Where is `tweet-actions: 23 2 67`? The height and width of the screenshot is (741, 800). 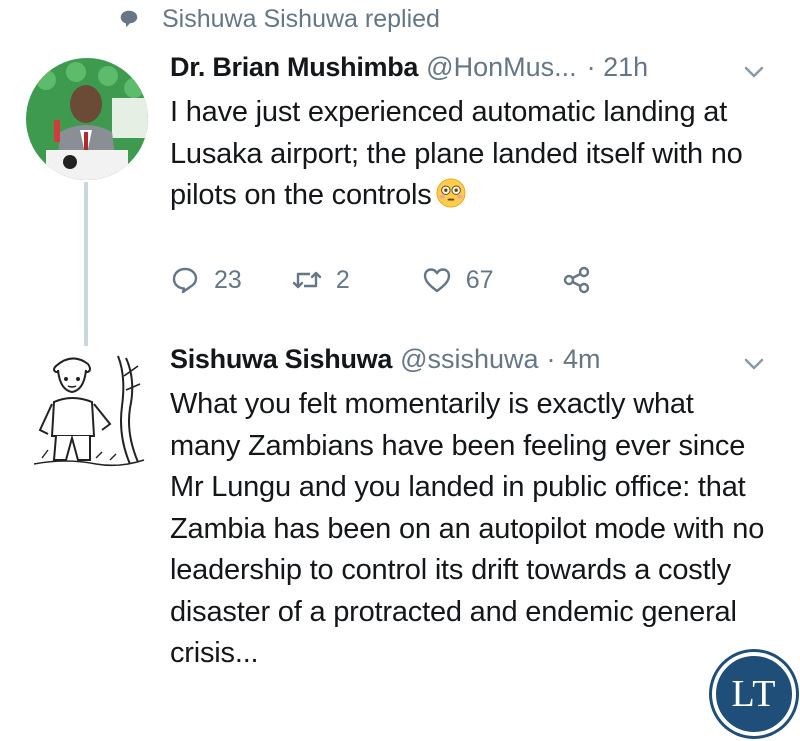 tweet-actions: 23 2 67 is located at coordinates (406, 280).